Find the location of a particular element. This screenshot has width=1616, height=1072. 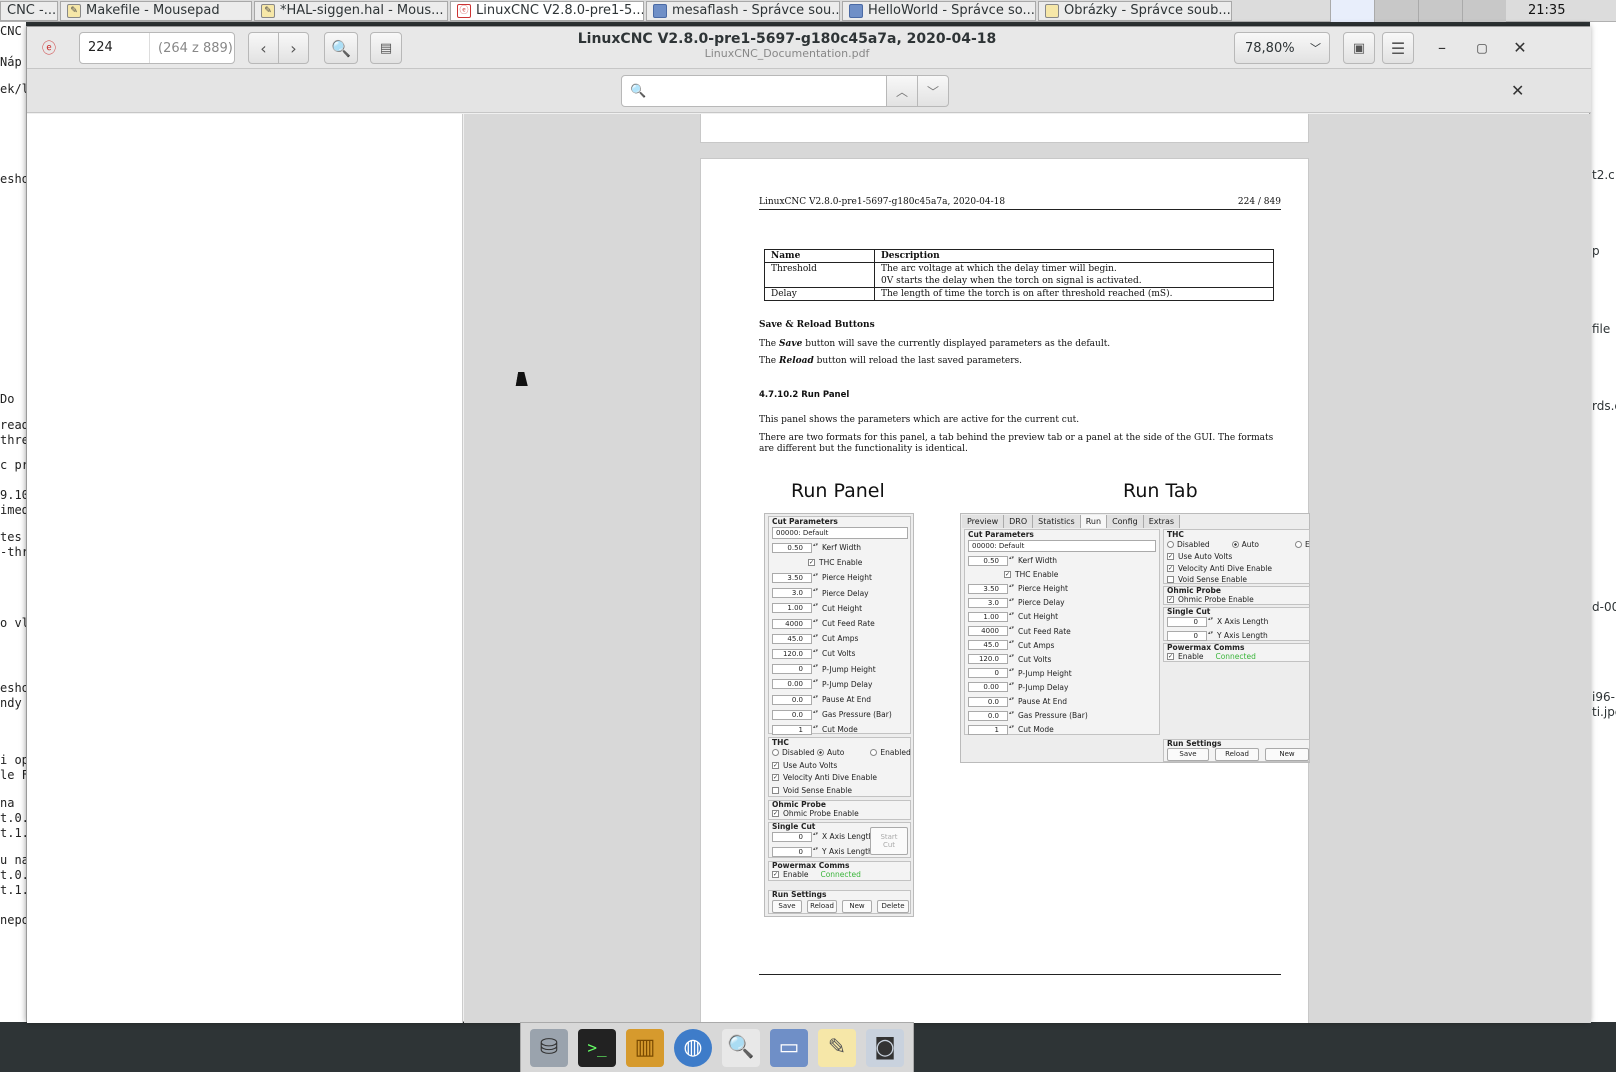

param-label: Cut Volts is located at coordinates (1035, 659).